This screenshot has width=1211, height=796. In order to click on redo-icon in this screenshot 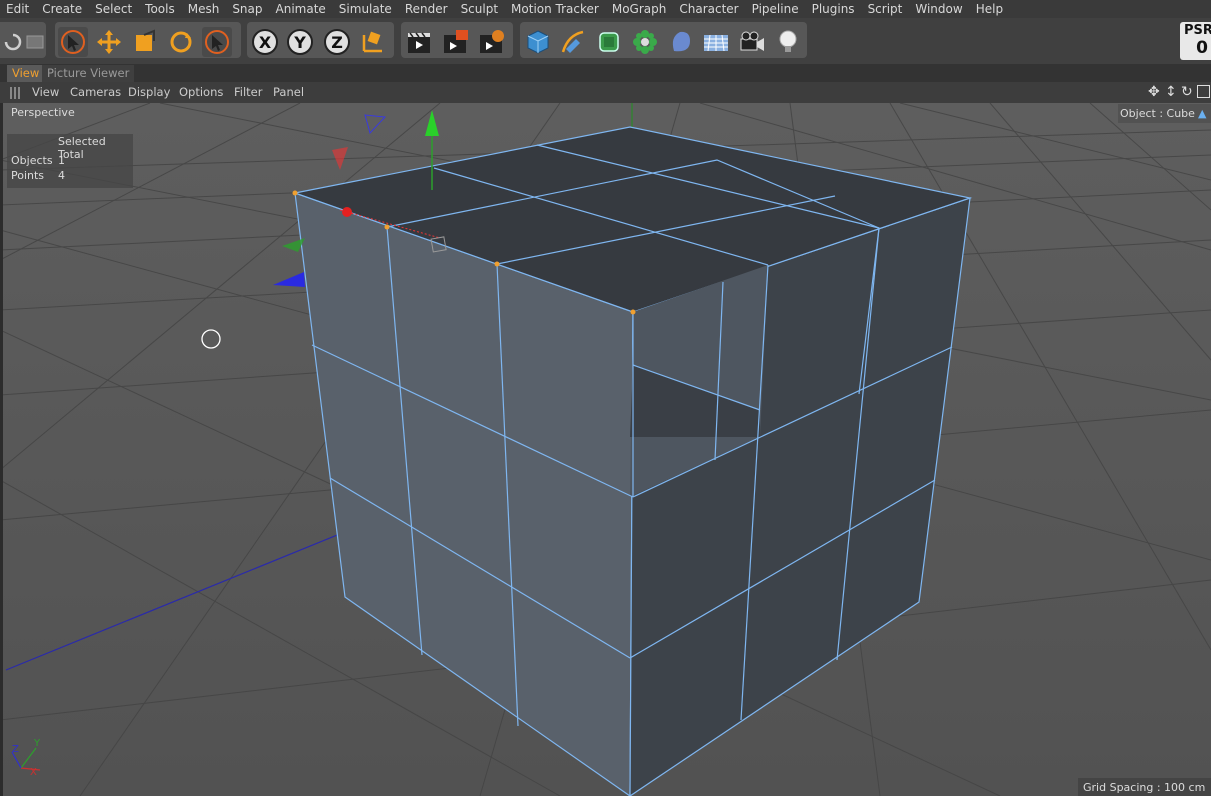, I will do `click(35, 42)`.